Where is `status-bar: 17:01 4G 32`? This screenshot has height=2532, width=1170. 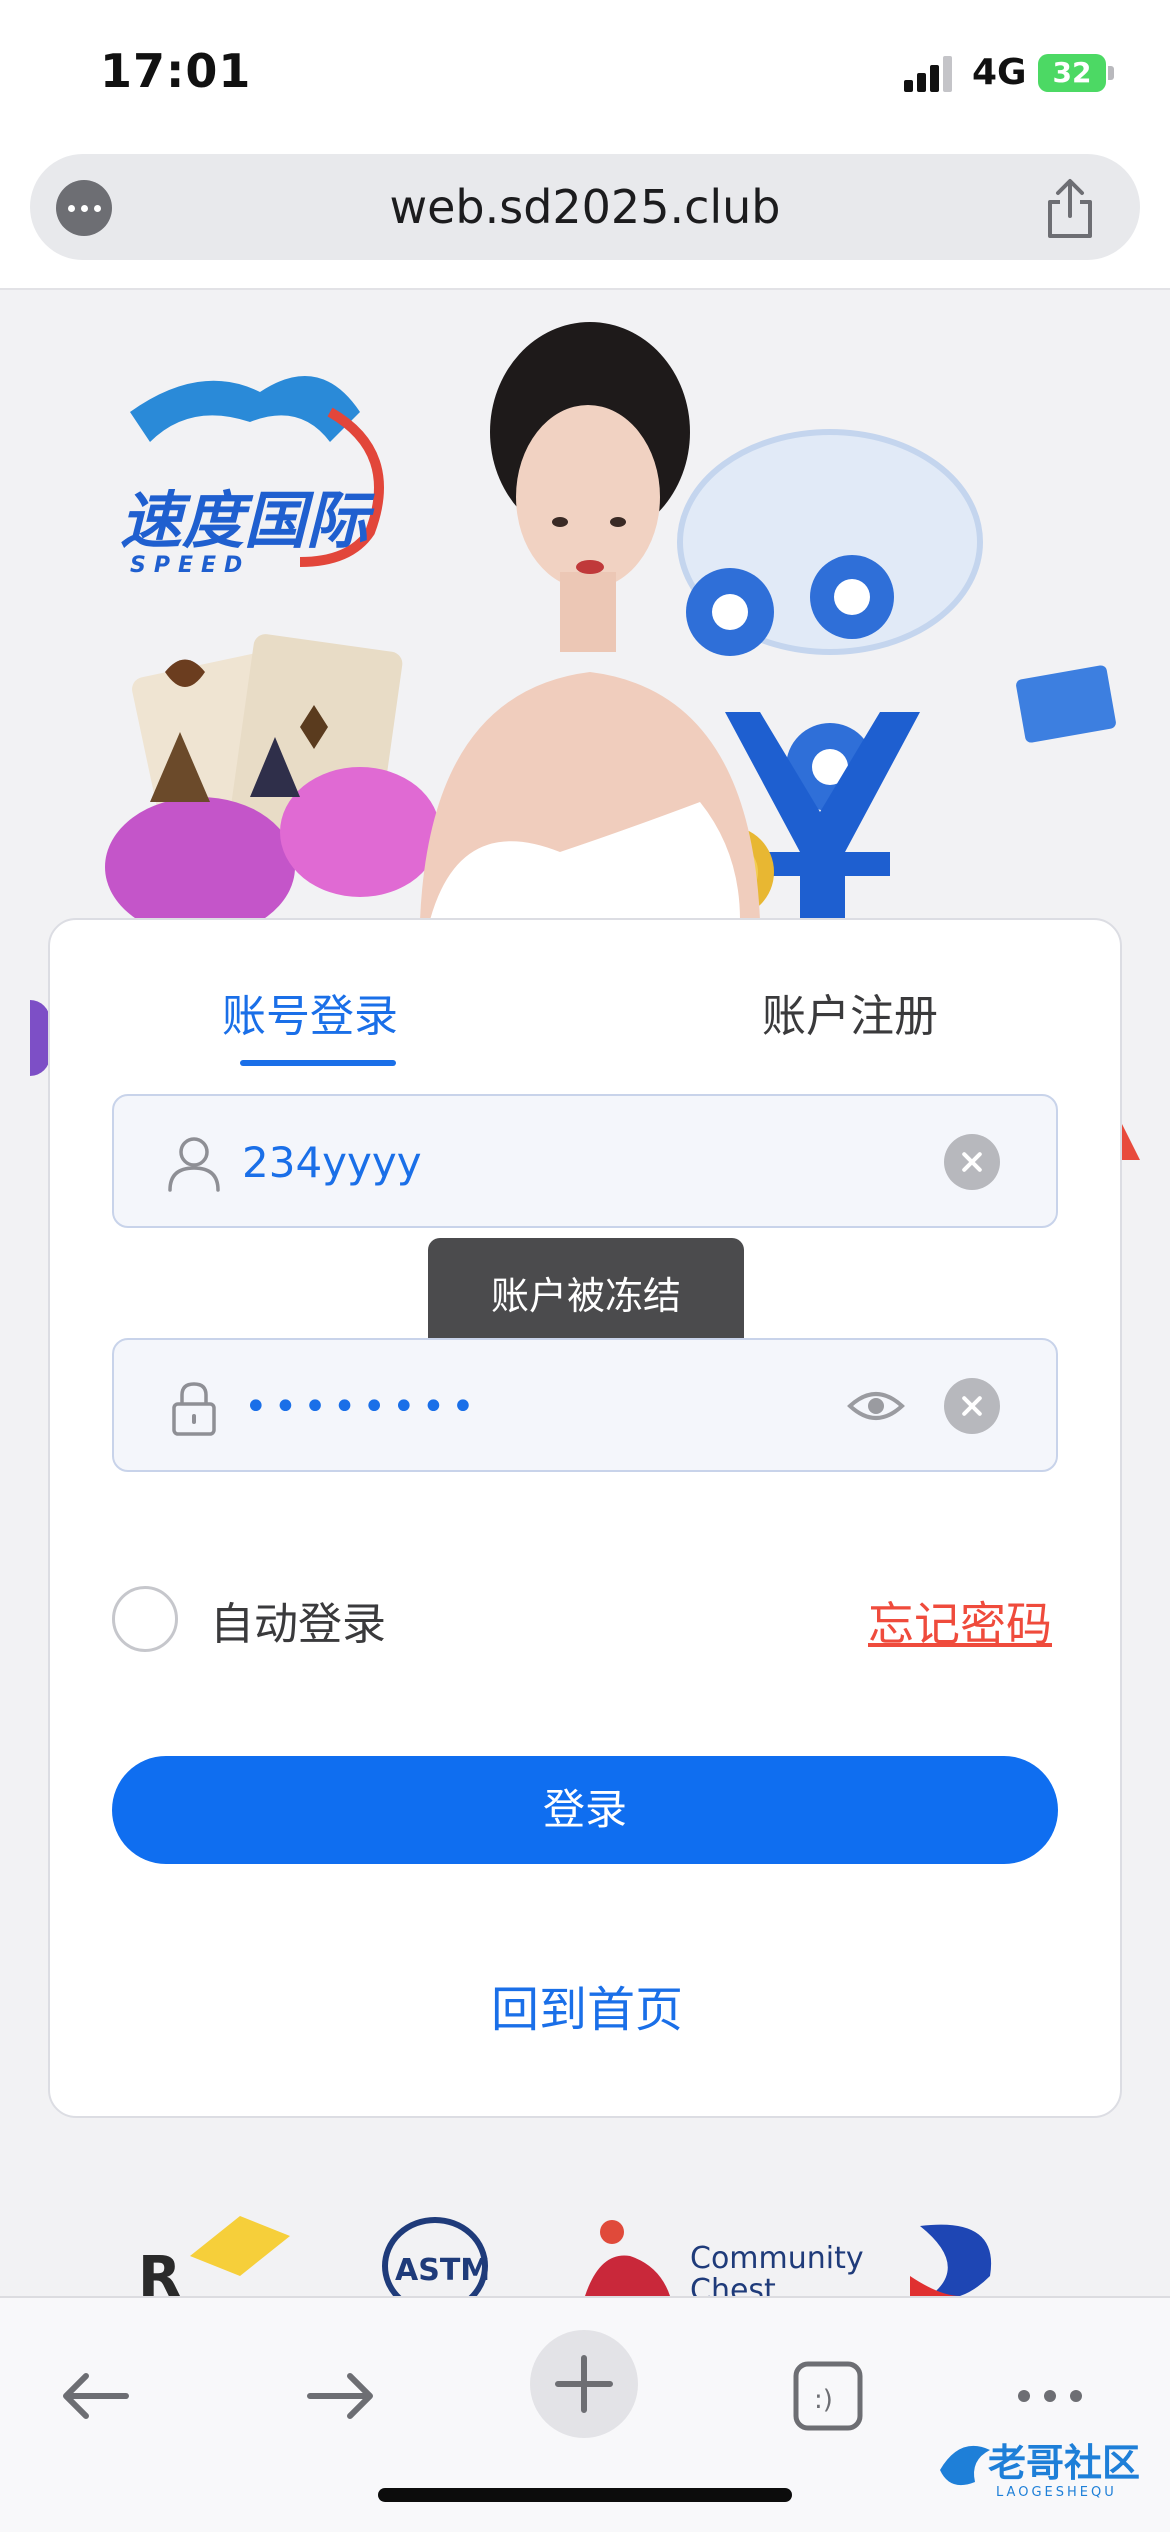
status-bar: 17:01 4G 32 is located at coordinates (585, 75).